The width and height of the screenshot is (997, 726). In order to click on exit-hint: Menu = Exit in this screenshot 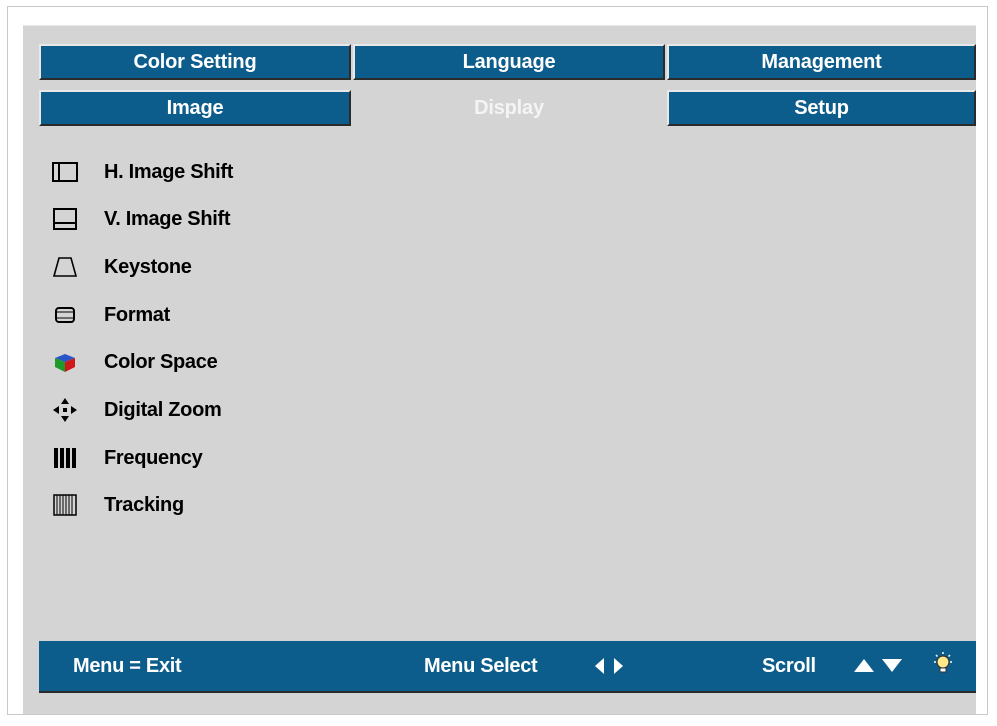, I will do `click(127, 666)`.